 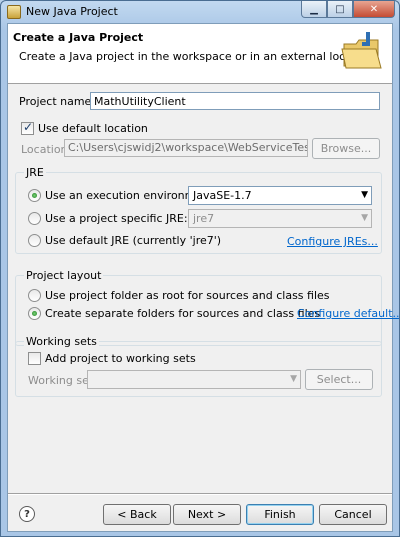 What do you see at coordinates (361, 50) in the screenshot?
I see `new-java-project-folder-icon` at bounding box center [361, 50].